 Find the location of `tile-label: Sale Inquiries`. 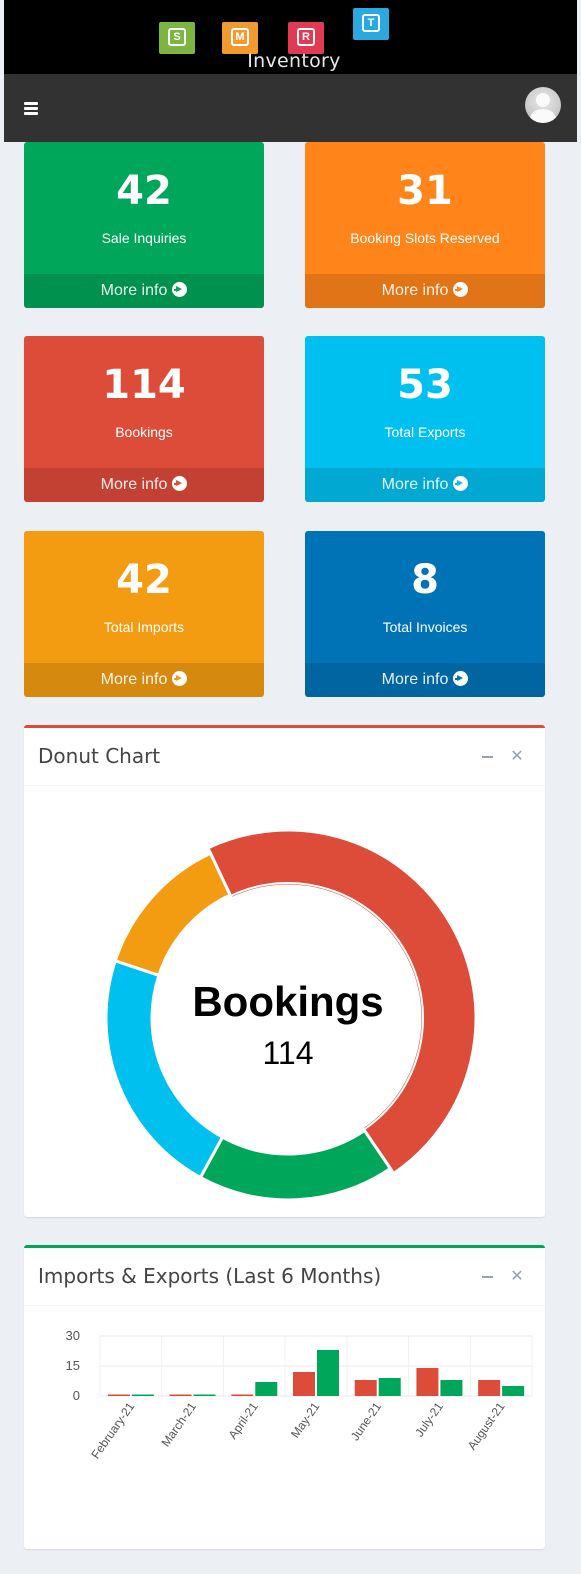

tile-label: Sale Inquiries is located at coordinates (144, 238).